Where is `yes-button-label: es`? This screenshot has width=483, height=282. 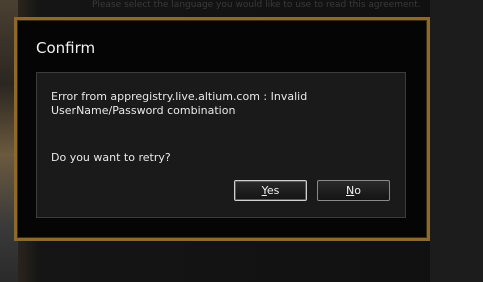
yes-button-label: es is located at coordinates (273, 190).